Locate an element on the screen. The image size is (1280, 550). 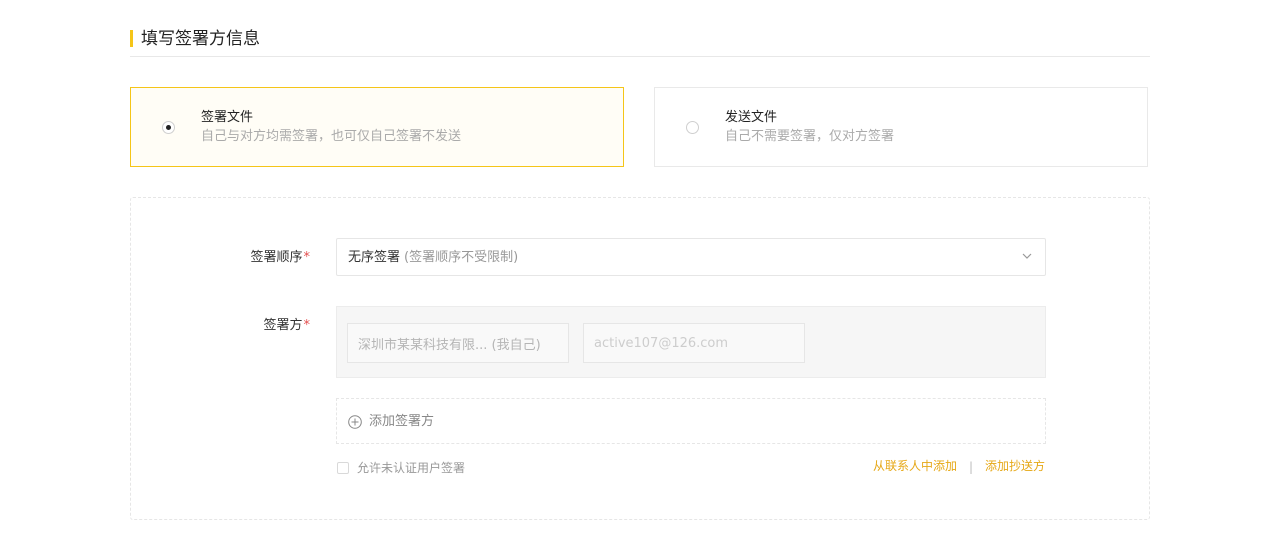
add-cc-link: 添加抄送方 is located at coordinates (1015, 466).